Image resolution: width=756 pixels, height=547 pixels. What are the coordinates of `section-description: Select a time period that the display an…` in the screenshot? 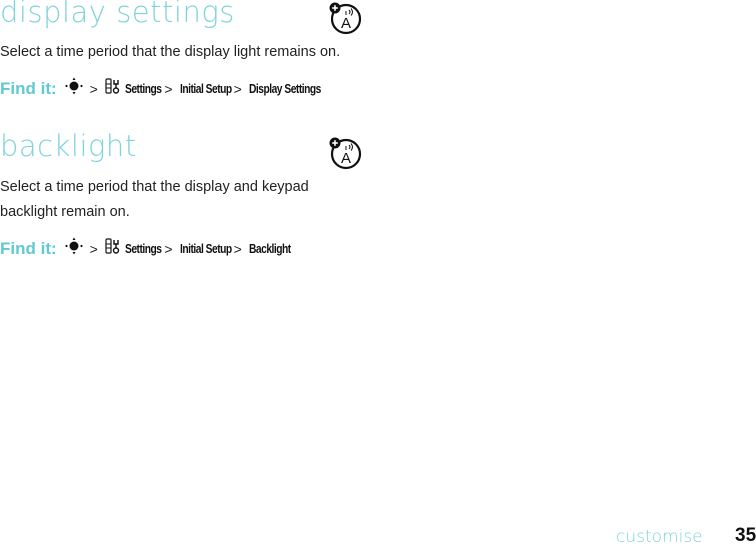 It's located at (154, 199).